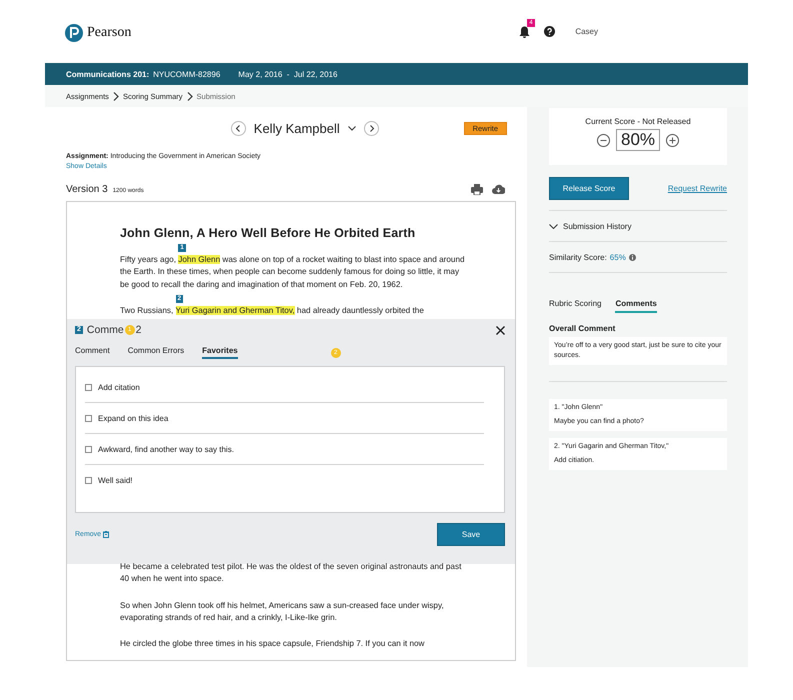 This screenshot has height=700, width=793. What do you see at coordinates (582, 328) in the screenshot?
I see `overall-comment-label: Overall Comment` at bounding box center [582, 328].